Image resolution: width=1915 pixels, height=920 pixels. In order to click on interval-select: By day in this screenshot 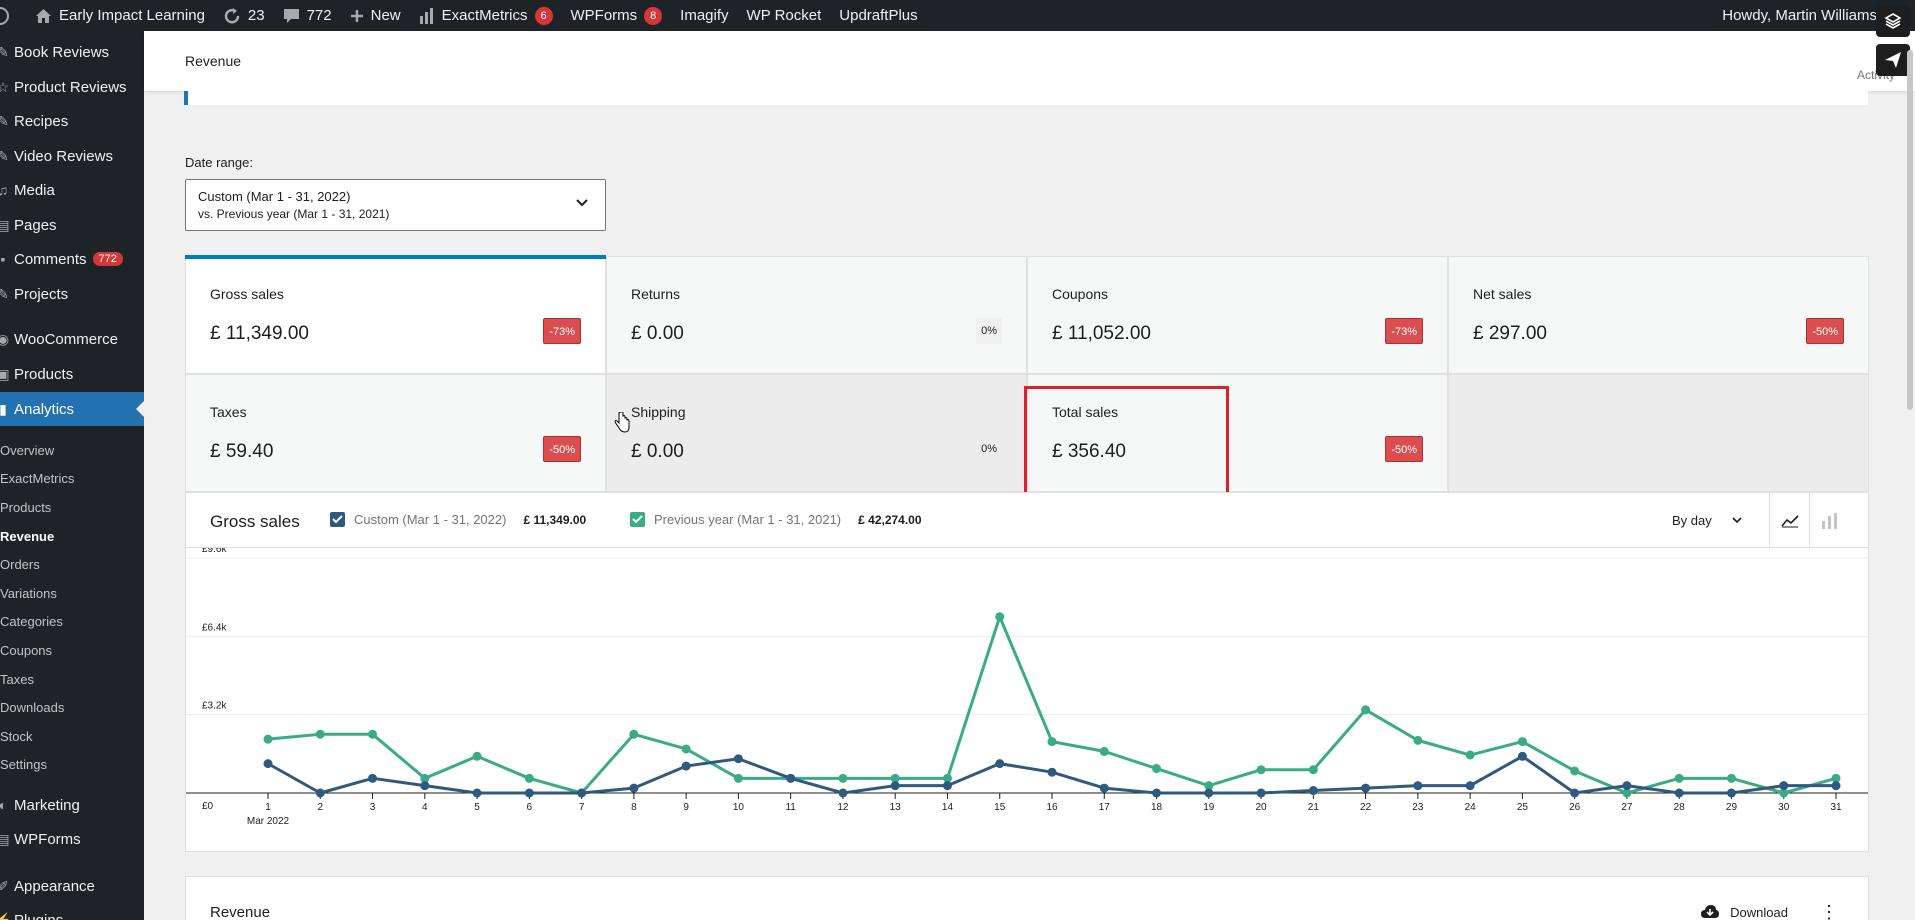, I will do `click(1707, 520)`.